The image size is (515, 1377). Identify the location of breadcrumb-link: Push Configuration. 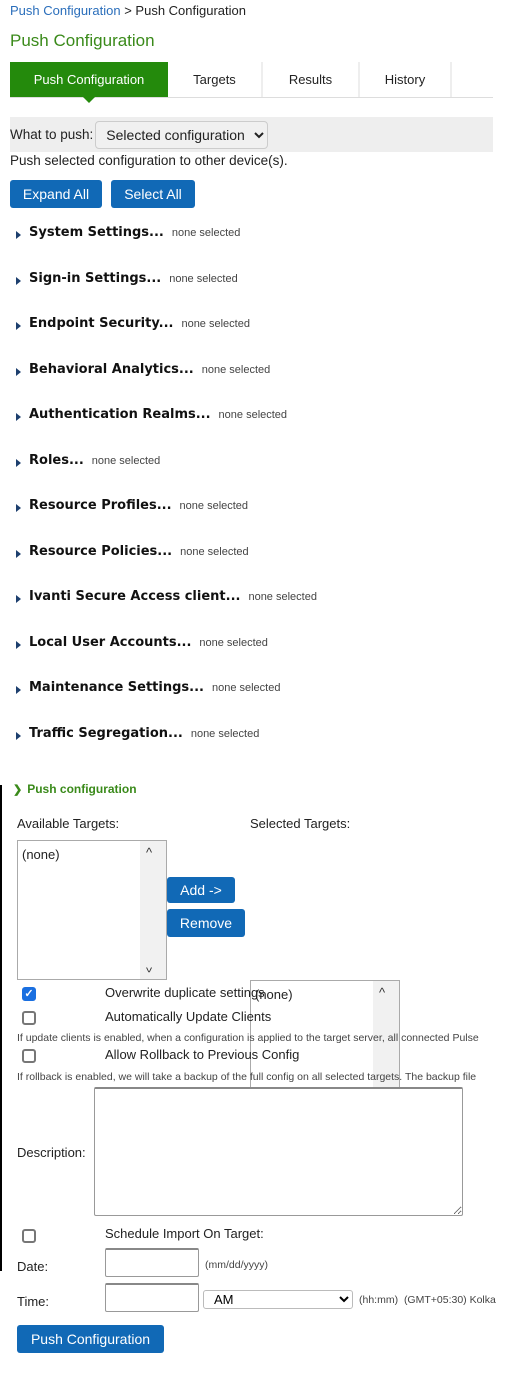
(65, 10).